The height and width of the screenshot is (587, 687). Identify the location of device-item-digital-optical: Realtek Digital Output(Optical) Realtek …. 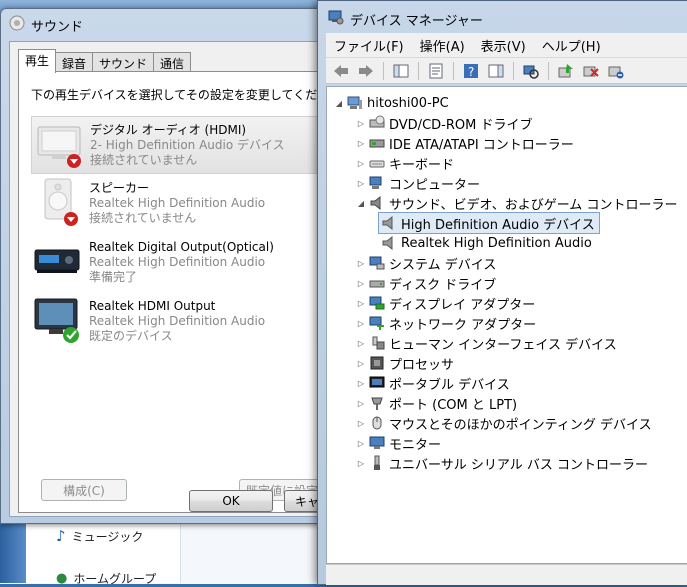
(178, 262).